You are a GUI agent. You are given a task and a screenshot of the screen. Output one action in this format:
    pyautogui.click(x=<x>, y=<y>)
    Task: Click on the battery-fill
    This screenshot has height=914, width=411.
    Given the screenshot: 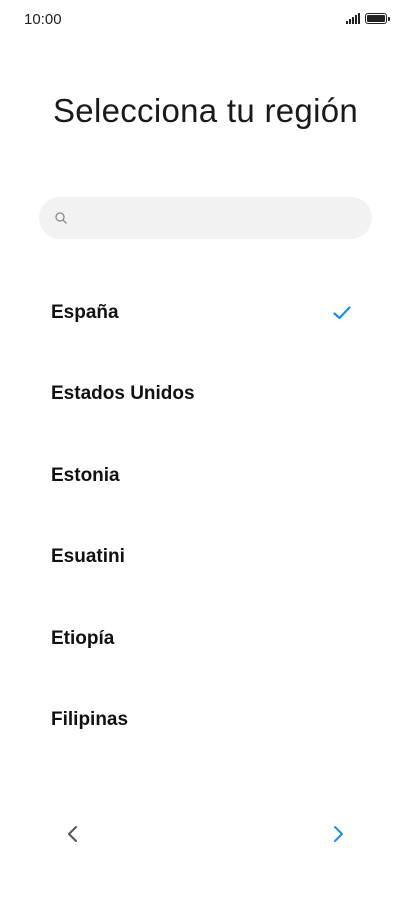 What is the action you would take?
    pyautogui.click(x=376, y=18)
    